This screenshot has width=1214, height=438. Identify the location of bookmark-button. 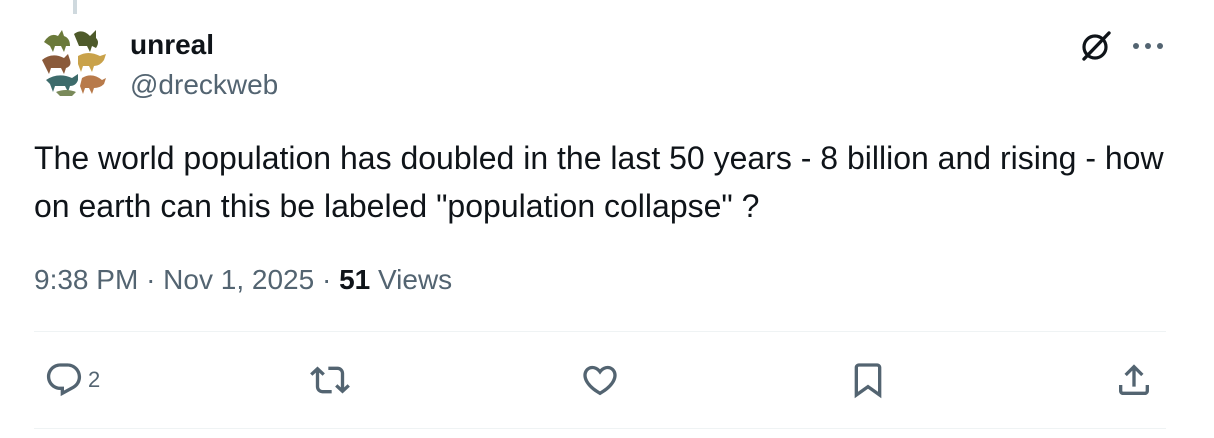
(868, 380).